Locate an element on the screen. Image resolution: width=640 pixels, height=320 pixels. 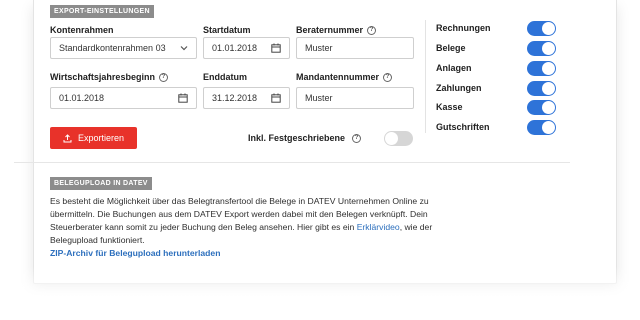
beraternummer-field: Muster is located at coordinates (355, 48).